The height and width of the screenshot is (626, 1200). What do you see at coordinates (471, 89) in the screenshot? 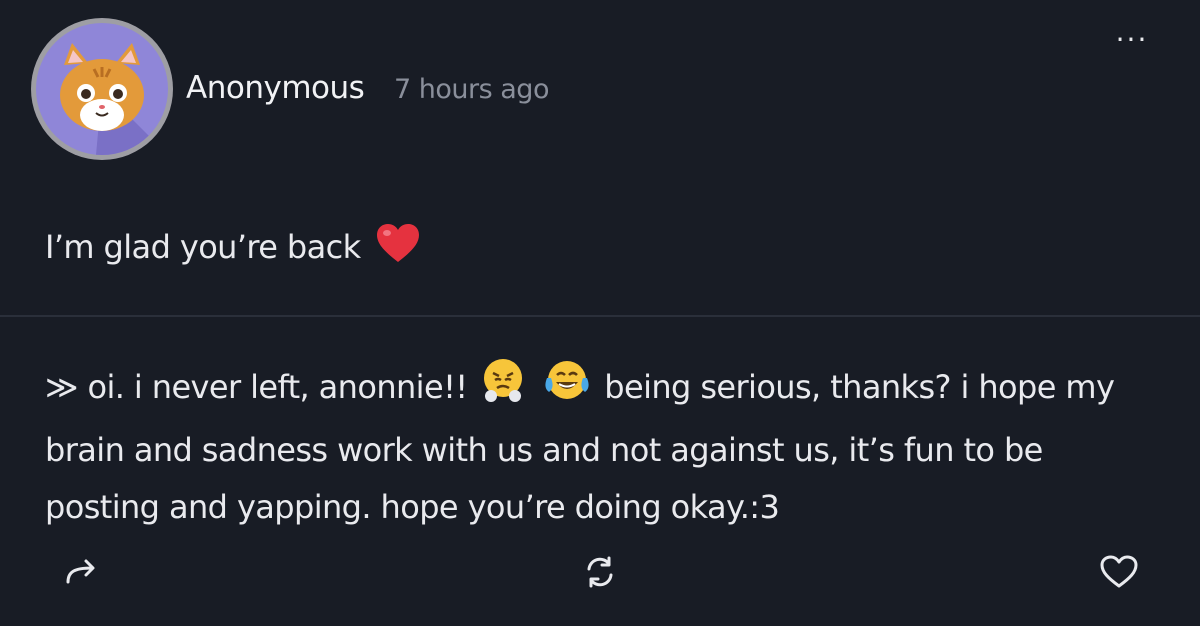
I see `post-timestamp: 7 hours ago` at bounding box center [471, 89].